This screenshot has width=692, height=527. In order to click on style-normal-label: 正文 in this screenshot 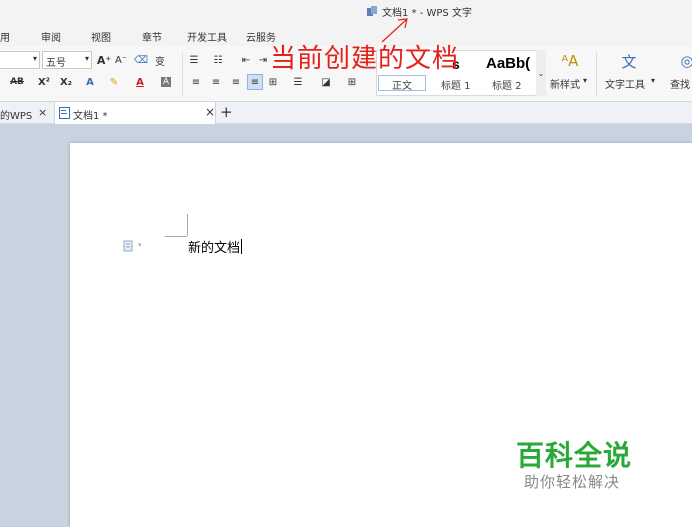, I will do `click(402, 84)`.